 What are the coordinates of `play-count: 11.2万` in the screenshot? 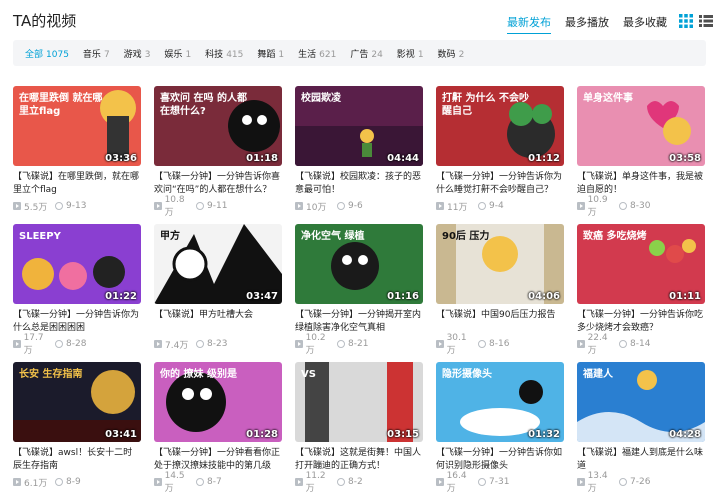 It's located at (314, 482).